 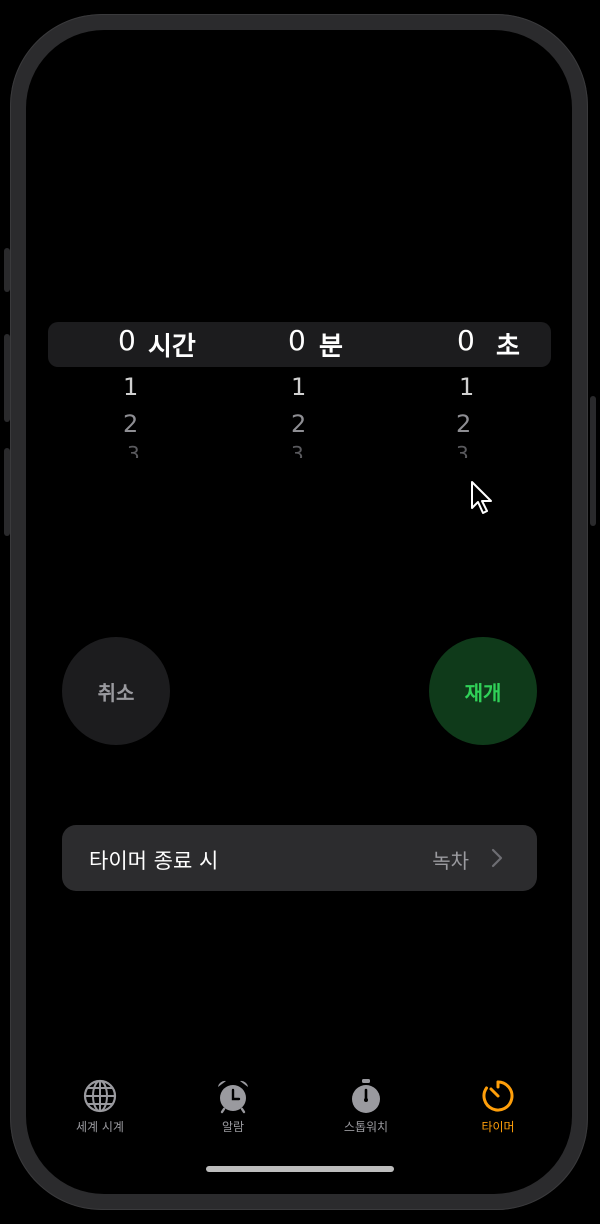 I want to click on seconds-option: 2, so click(x=464, y=424).